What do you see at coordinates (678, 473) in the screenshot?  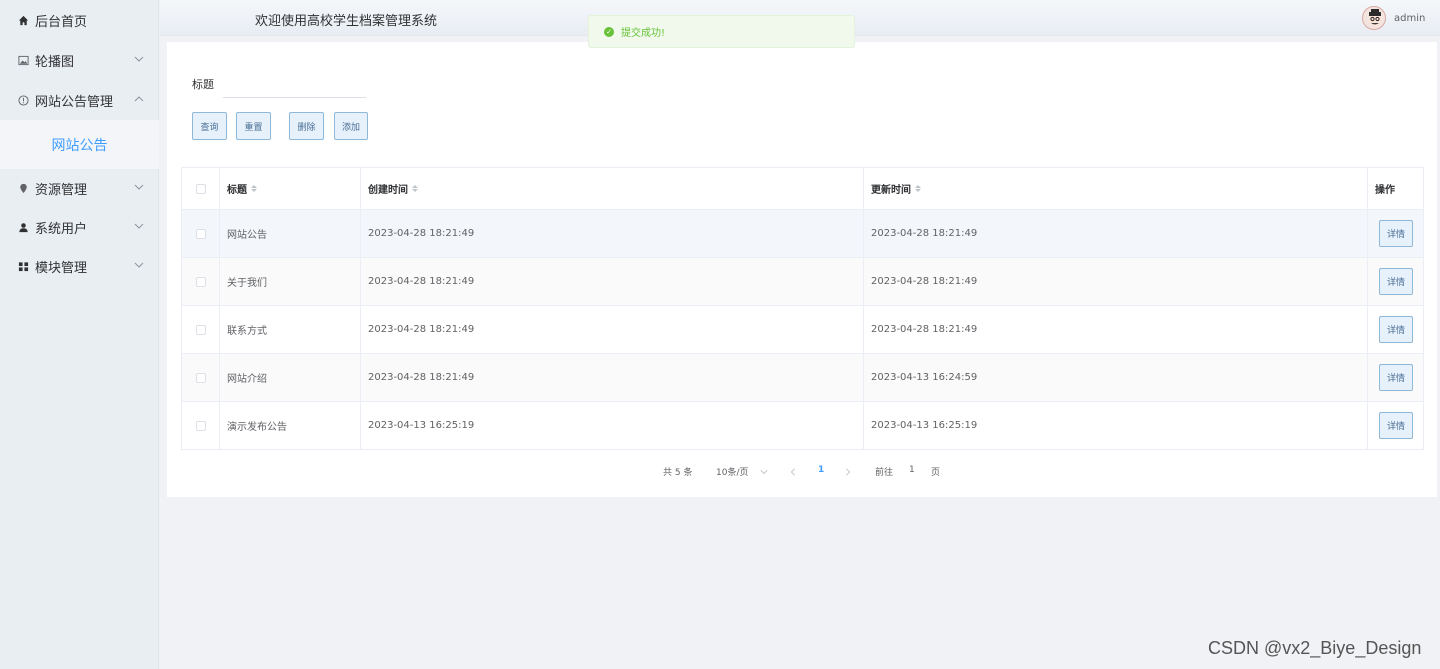 I see `pagination-total: 共 5 条` at bounding box center [678, 473].